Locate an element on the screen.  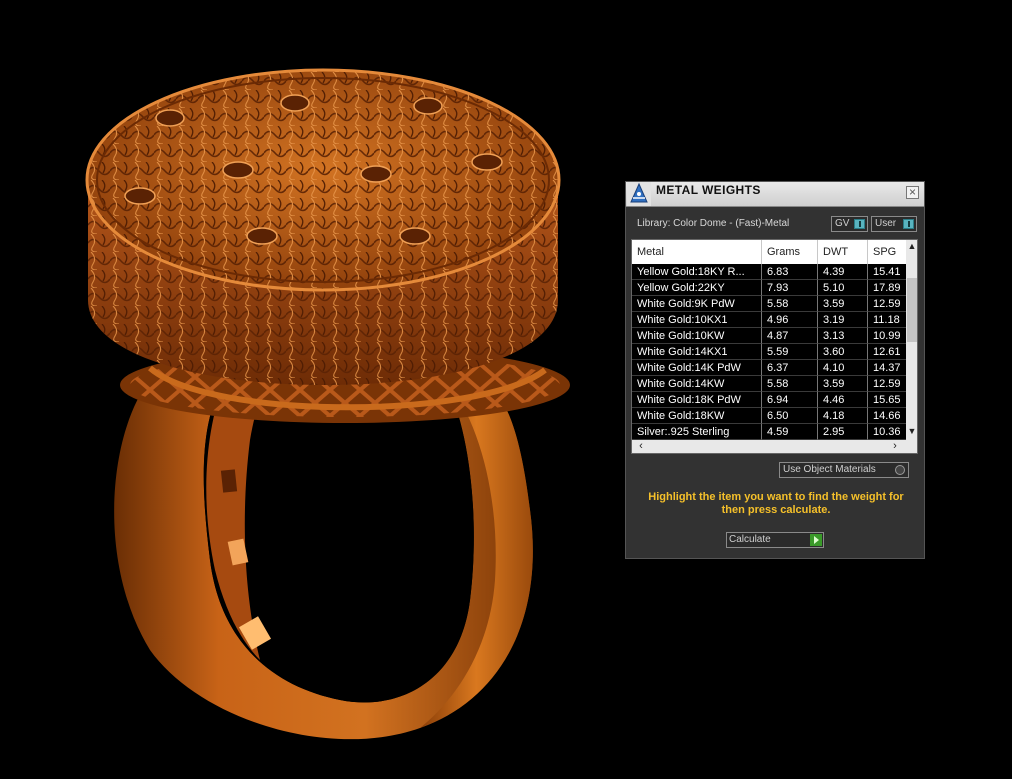
table-row: White Gold:10KX1 4.96 3.19 11.18 is located at coordinates (769, 320).